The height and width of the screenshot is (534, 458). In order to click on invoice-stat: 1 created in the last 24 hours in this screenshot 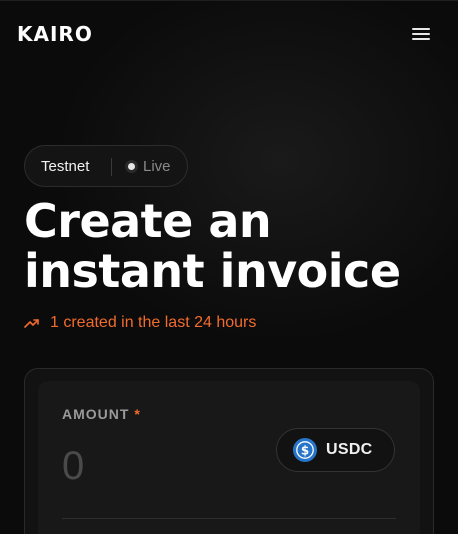, I will do `click(140, 323)`.